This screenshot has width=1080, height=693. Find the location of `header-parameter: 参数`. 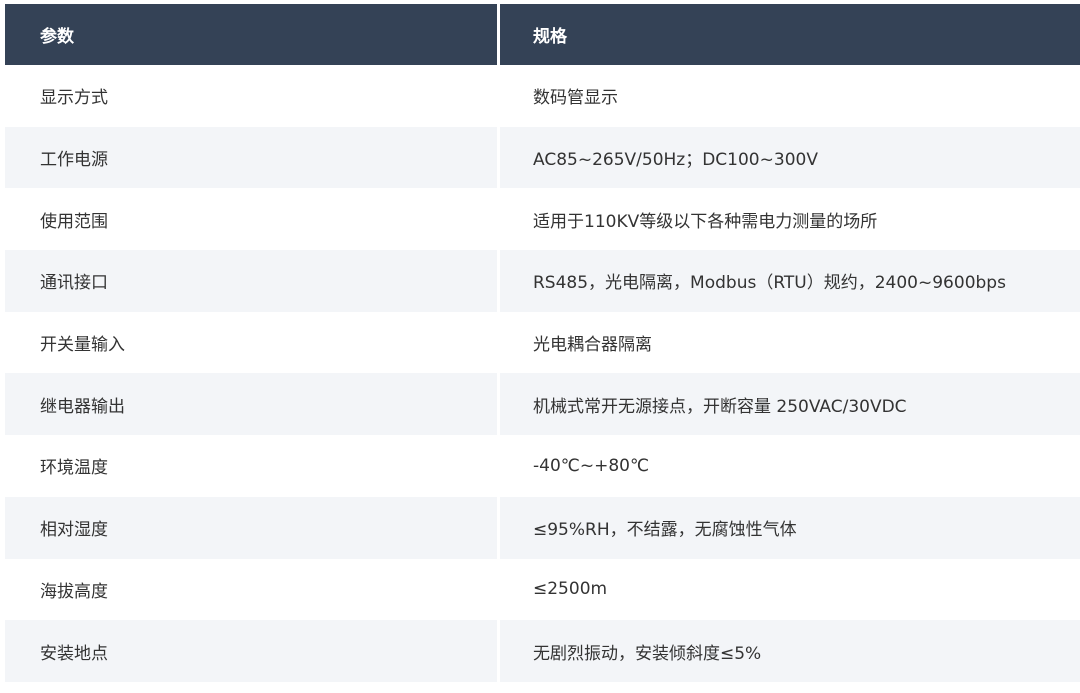

header-parameter: 参数 is located at coordinates (251, 34).